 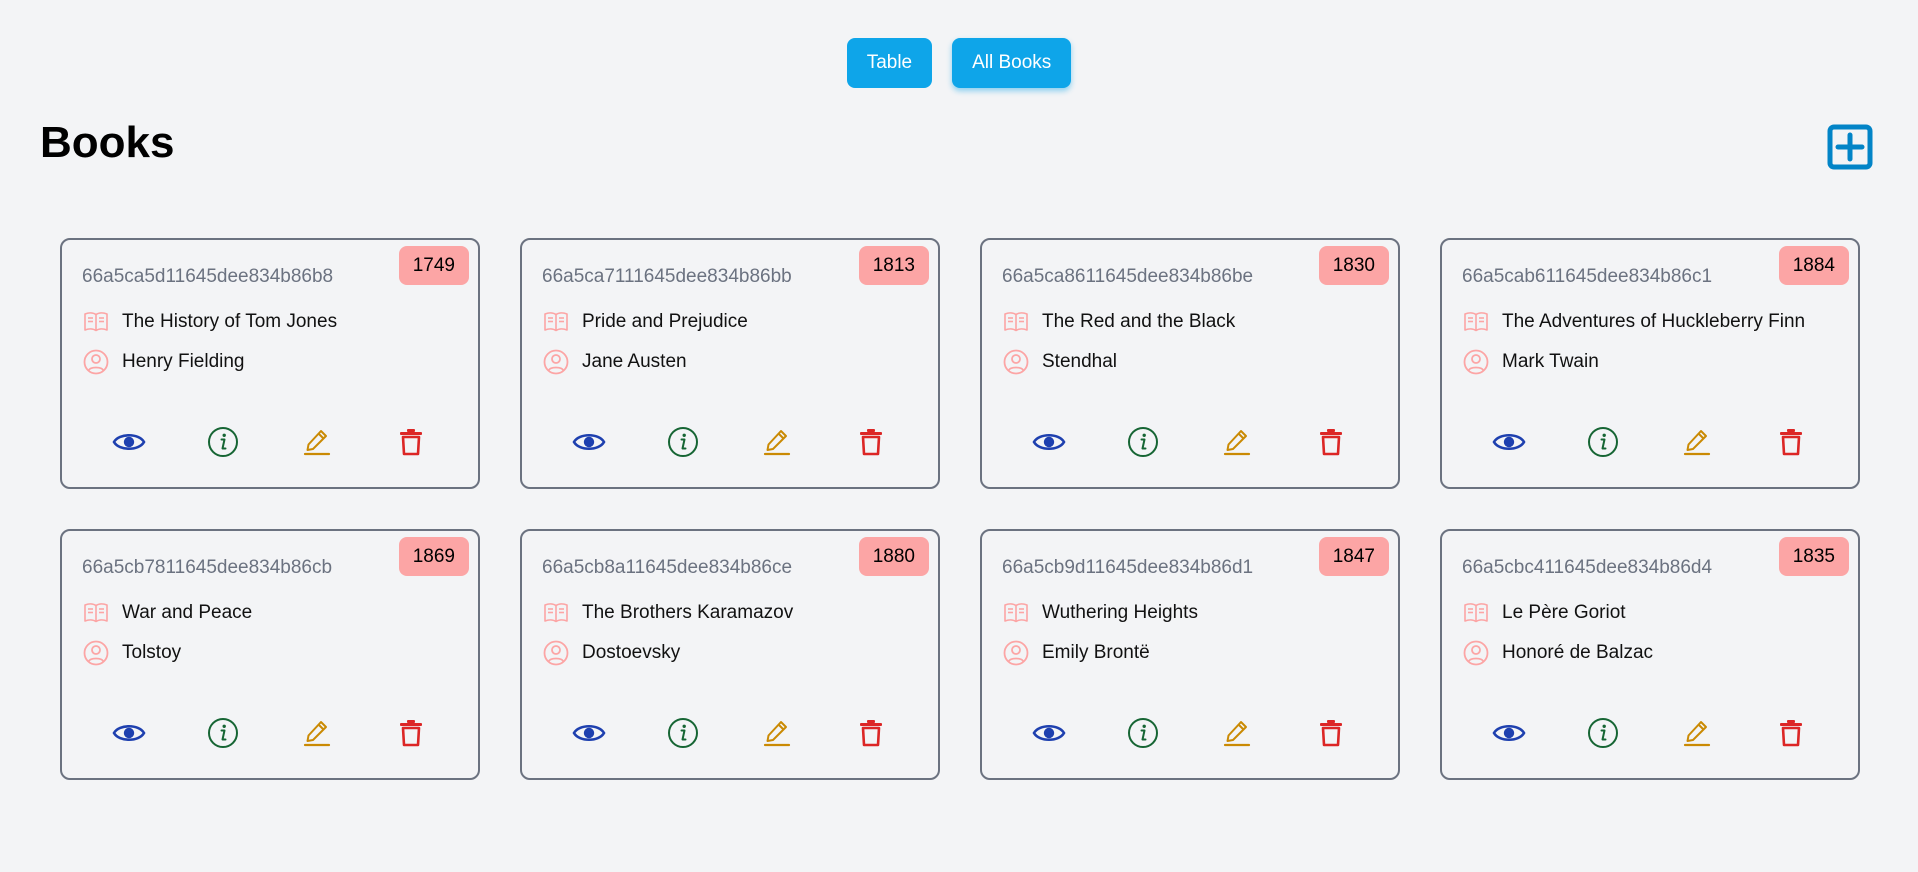 What do you see at coordinates (1100, 613) in the screenshot?
I see `book-title-row: Wuthering Heights` at bounding box center [1100, 613].